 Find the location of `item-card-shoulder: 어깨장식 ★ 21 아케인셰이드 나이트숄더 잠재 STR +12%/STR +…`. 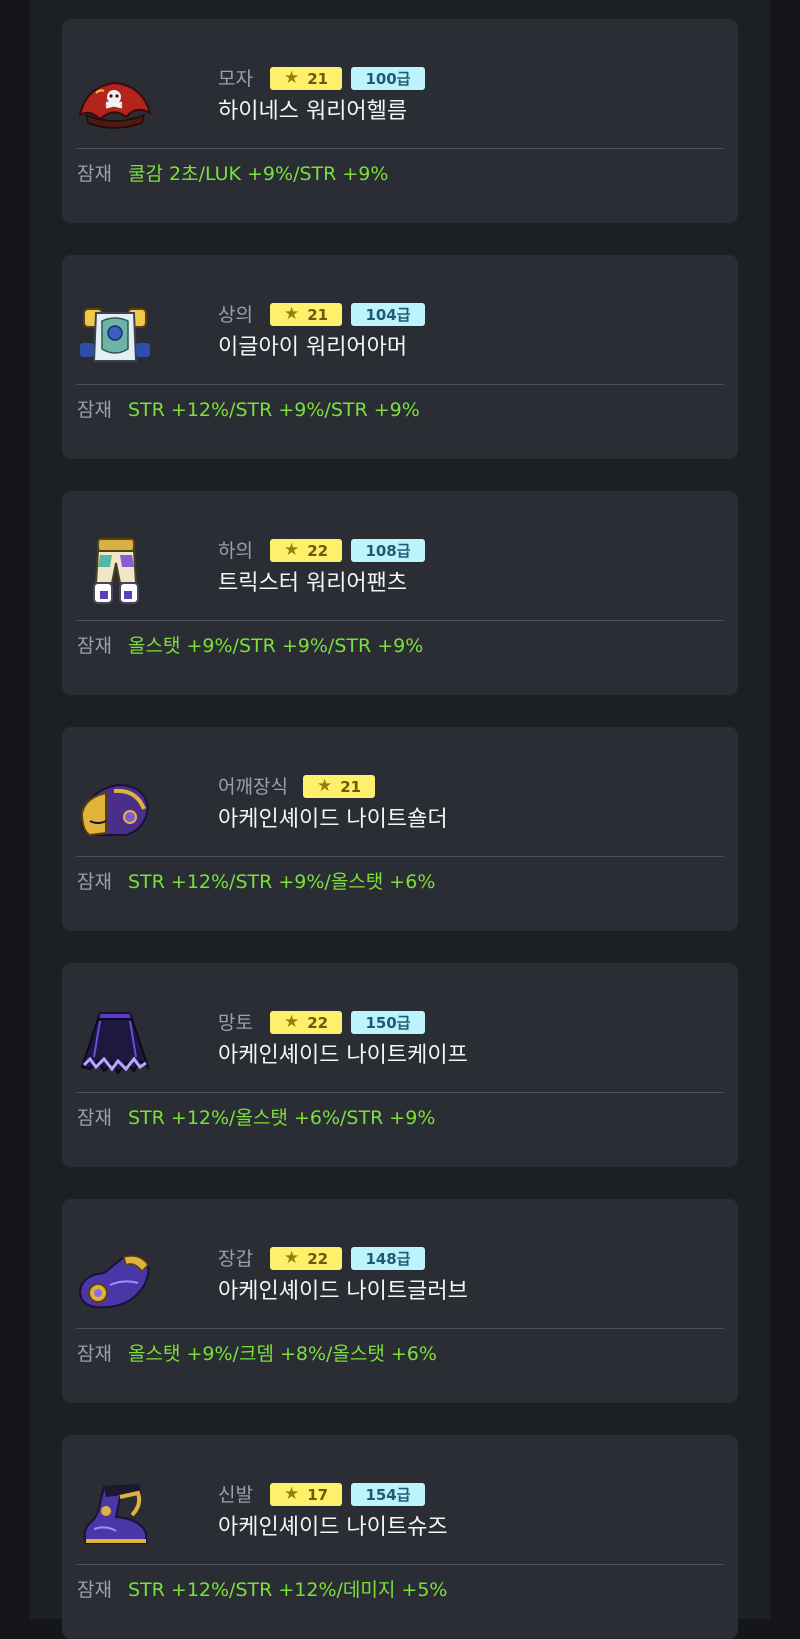

item-card-shoulder: 어깨장식 ★ 21 아케인셰이드 나이트숄더 잠재 STR +12%/STR +… is located at coordinates (400, 829).